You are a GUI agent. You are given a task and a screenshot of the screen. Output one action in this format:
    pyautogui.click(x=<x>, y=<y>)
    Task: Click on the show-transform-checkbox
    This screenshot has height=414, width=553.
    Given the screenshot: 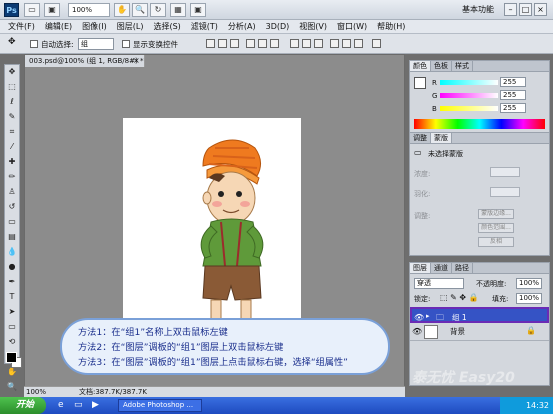 What is the action you would take?
    pyautogui.click(x=126, y=44)
    